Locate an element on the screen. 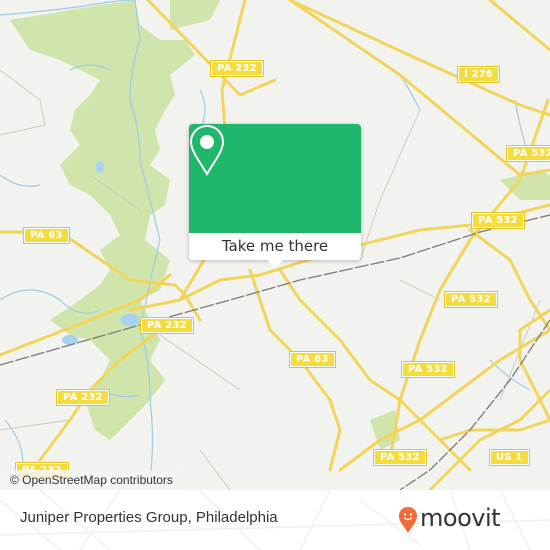  moovit-pin-icon is located at coordinates (408, 520).